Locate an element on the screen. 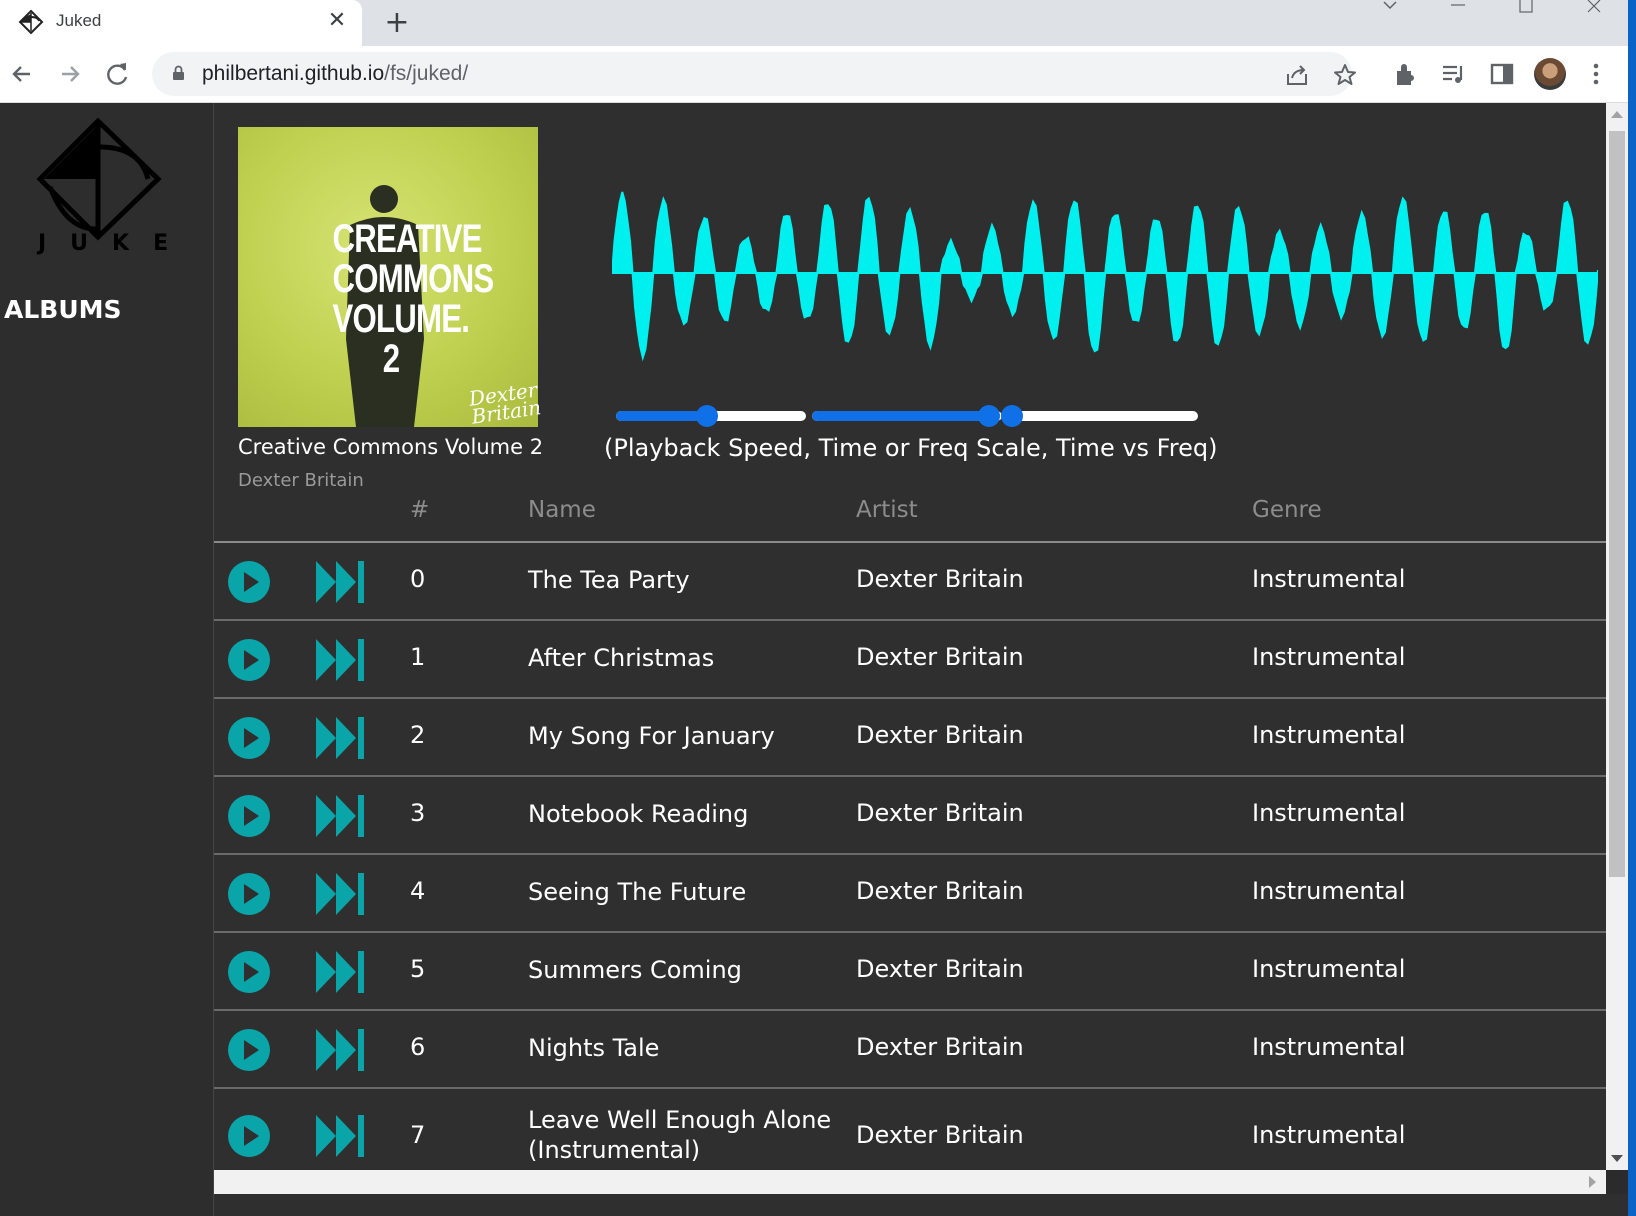 This screenshot has height=1216, width=1636. address-bar: philbertani.github.io/fs/juked/ is located at coordinates (754, 74).